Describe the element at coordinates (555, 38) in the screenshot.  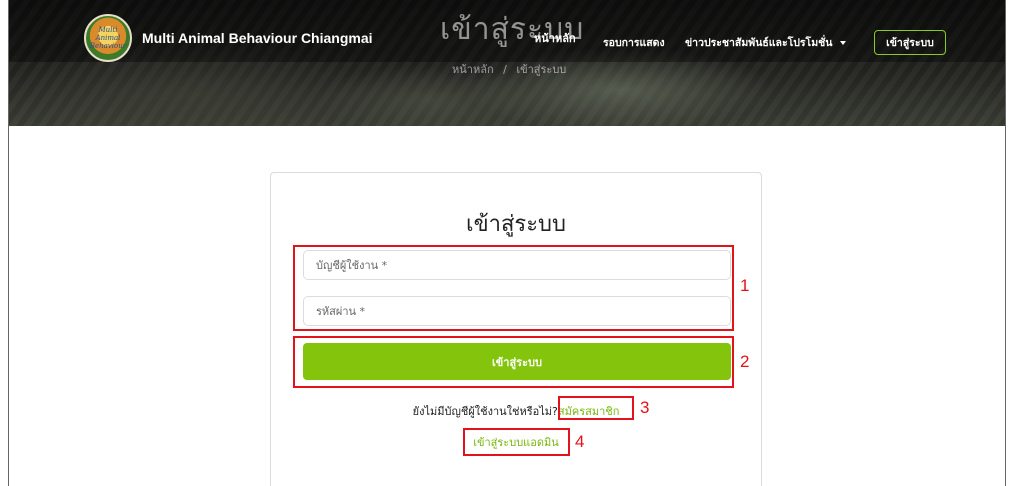
I see `nav-home-link: หน้าหลัก` at that location.